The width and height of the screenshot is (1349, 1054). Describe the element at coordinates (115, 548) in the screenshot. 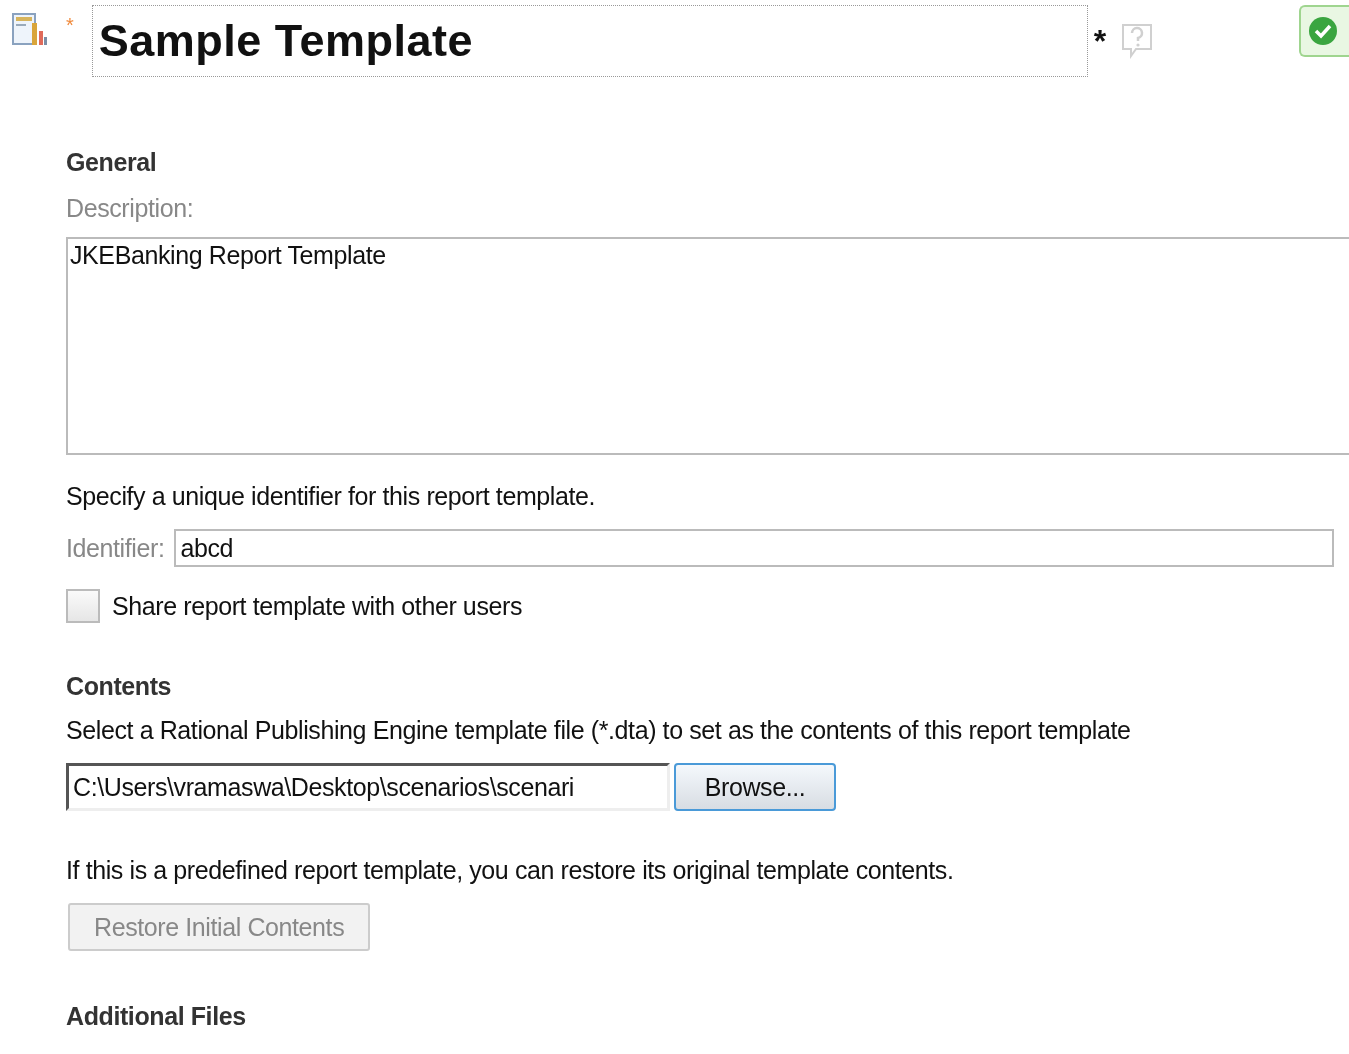

I see `field-label: Identifier:` at that location.